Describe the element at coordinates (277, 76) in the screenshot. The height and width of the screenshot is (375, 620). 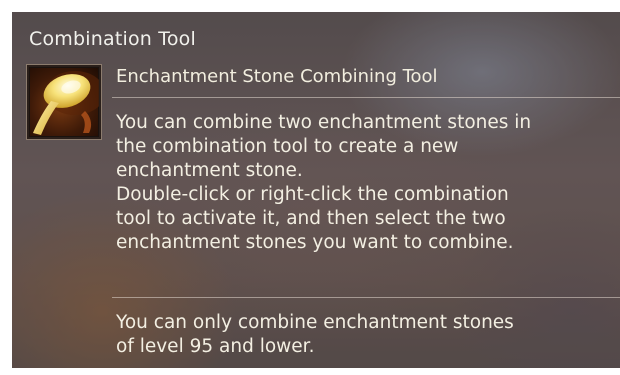
I see `item-name: Enchantment Stone Combining Tool` at that location.